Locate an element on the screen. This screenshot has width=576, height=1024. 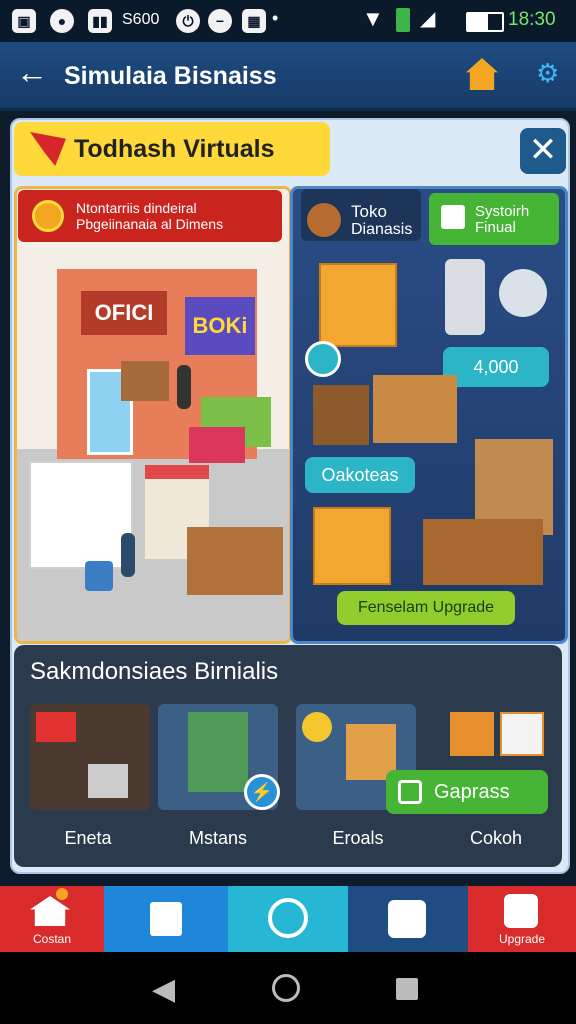
tile-label-eroals: Eroals is located at coordinates (358, 838).